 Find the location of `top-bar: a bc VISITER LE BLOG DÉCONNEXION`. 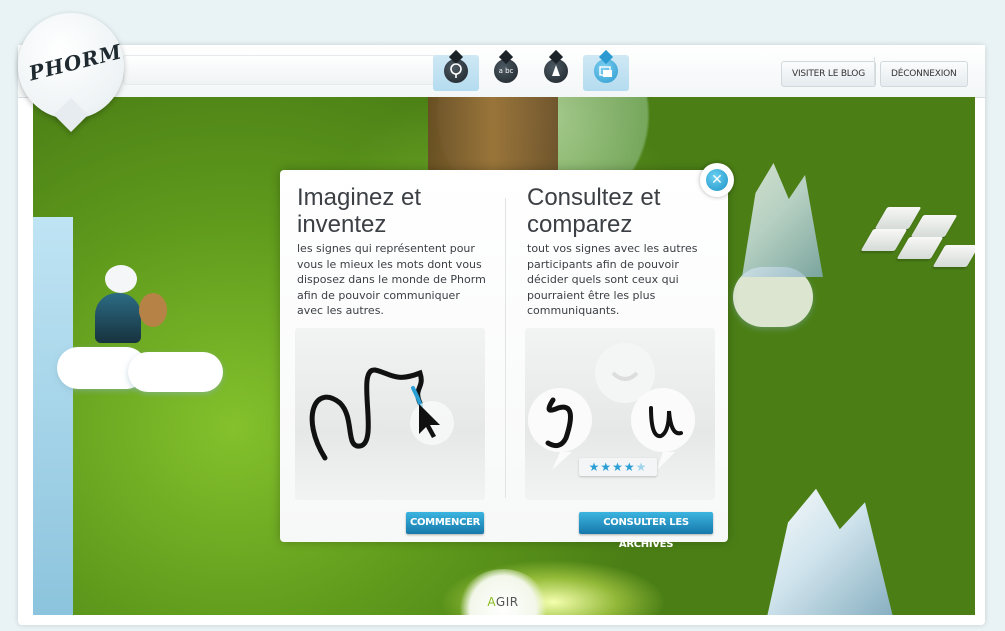

top-bar: a bc VISITER LE BLOG DÉCONNEXION is located at coordinates (501, 71).